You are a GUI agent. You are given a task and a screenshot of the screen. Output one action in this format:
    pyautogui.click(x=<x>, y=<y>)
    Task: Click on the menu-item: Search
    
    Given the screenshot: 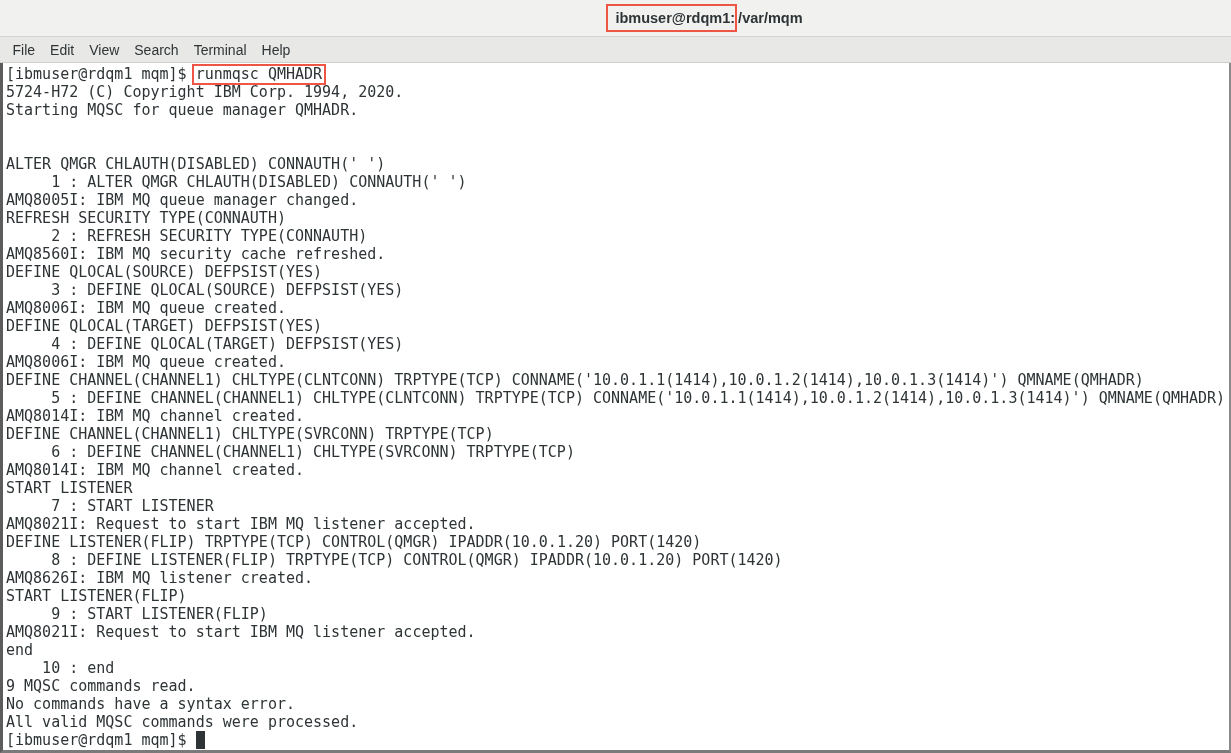 What is the action you would take?
    pyautogui.click(x=156, y=49)
    